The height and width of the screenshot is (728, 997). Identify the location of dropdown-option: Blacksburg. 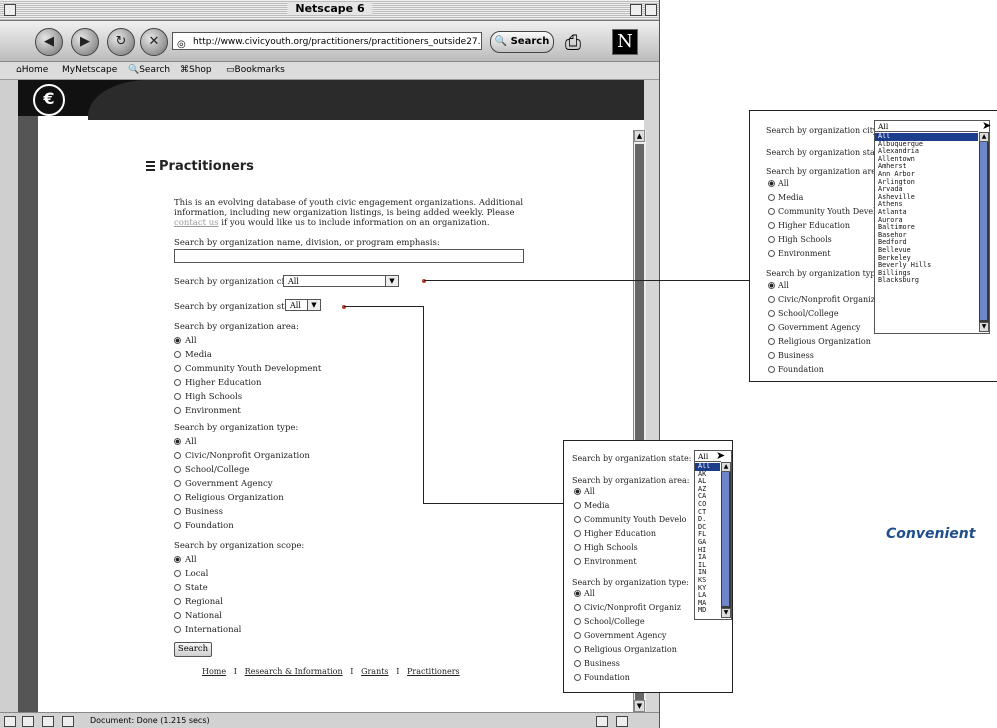
(926, 281).